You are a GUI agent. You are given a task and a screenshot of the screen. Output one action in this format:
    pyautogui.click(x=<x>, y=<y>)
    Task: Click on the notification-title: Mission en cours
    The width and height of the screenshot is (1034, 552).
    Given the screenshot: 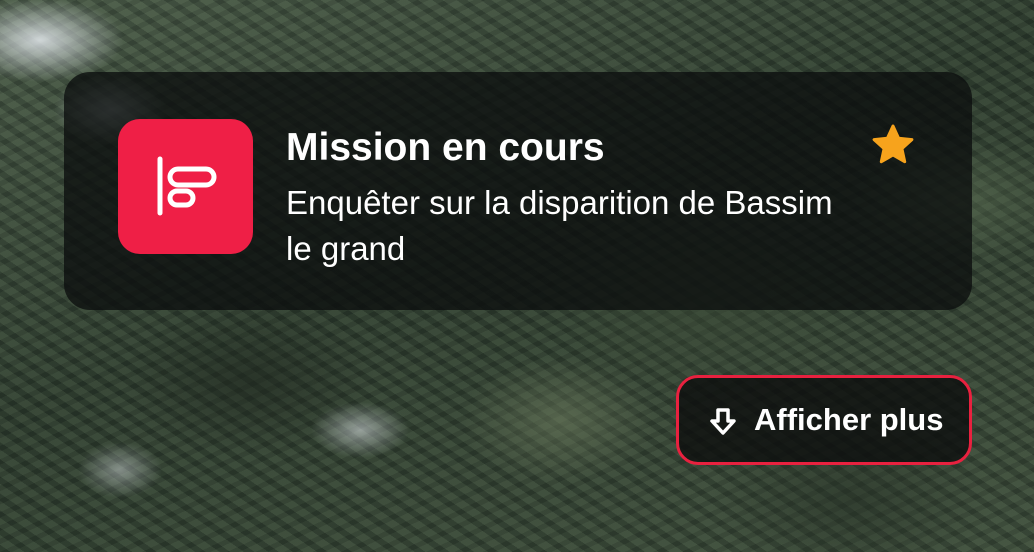 What is the action you would take?
    pyautogui.click(x=445, y=147)
    